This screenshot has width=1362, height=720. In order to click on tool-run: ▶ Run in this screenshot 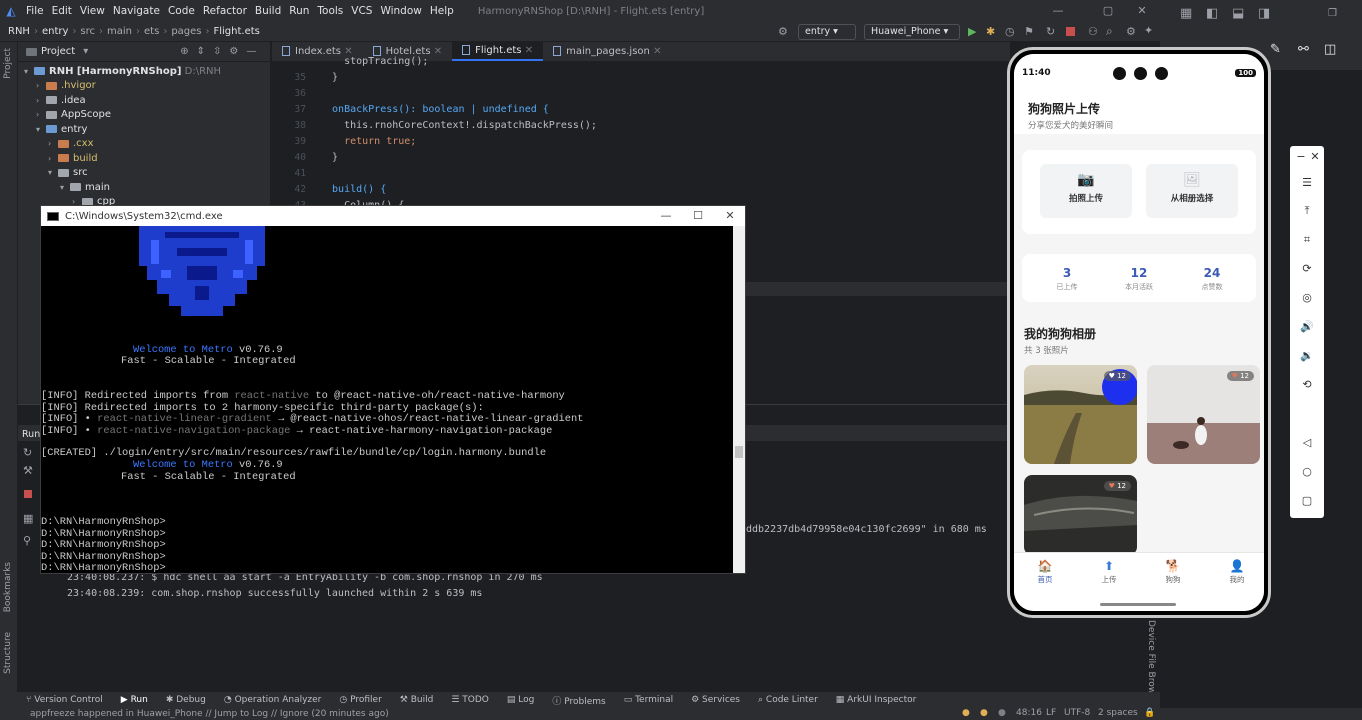, I will do `click(134, 700)`.